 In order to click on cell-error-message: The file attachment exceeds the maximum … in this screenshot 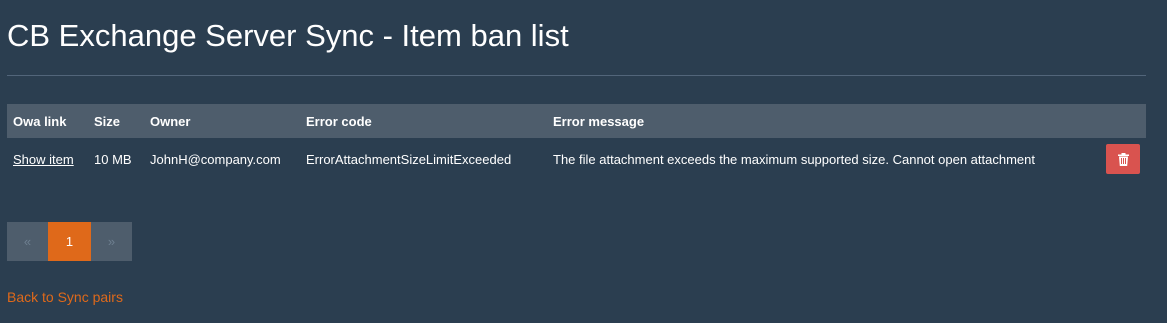, I will do `click(794, 159)`.